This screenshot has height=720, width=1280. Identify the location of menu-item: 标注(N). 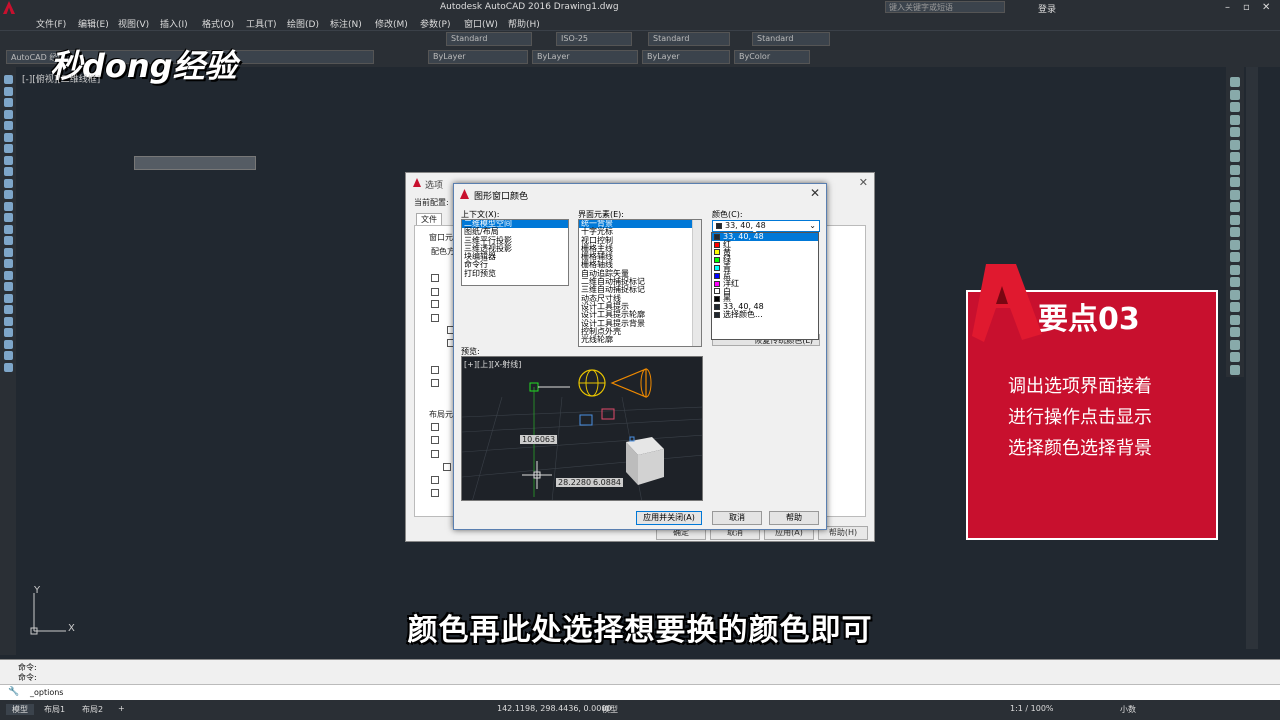
(346, 23).